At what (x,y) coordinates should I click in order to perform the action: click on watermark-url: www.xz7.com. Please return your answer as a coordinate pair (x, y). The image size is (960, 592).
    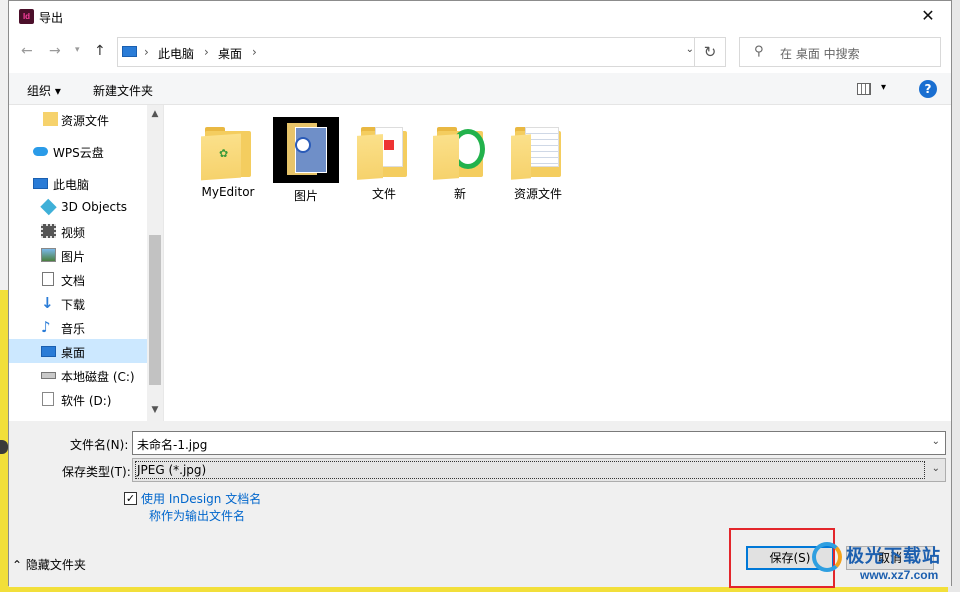
    Looking at the image, I should click on (899, 575).